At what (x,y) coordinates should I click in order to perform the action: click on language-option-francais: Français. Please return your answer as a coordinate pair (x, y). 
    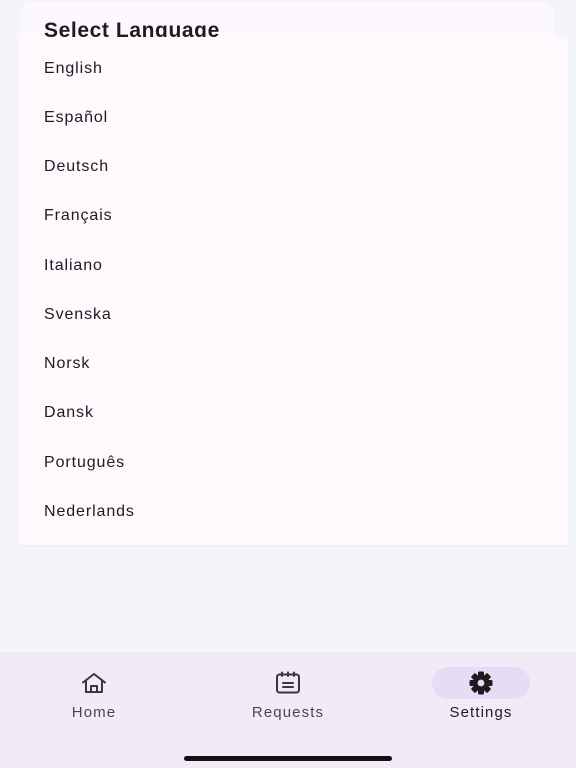
    Looking at the image, I should click on (293, 215).